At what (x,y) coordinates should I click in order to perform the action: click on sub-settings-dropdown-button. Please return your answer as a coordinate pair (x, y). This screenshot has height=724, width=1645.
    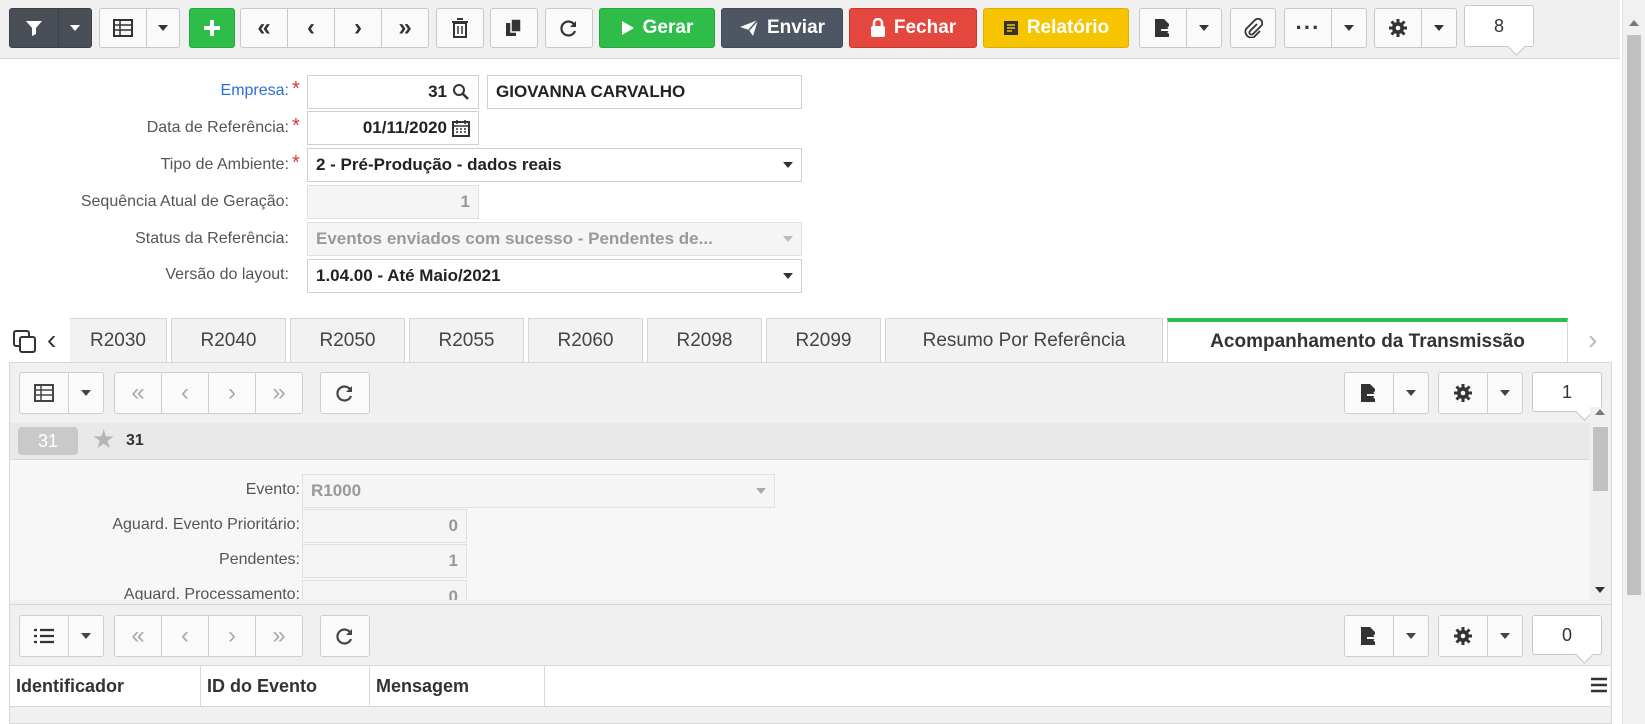
    Looking at the image, I should click on (1505, 393).